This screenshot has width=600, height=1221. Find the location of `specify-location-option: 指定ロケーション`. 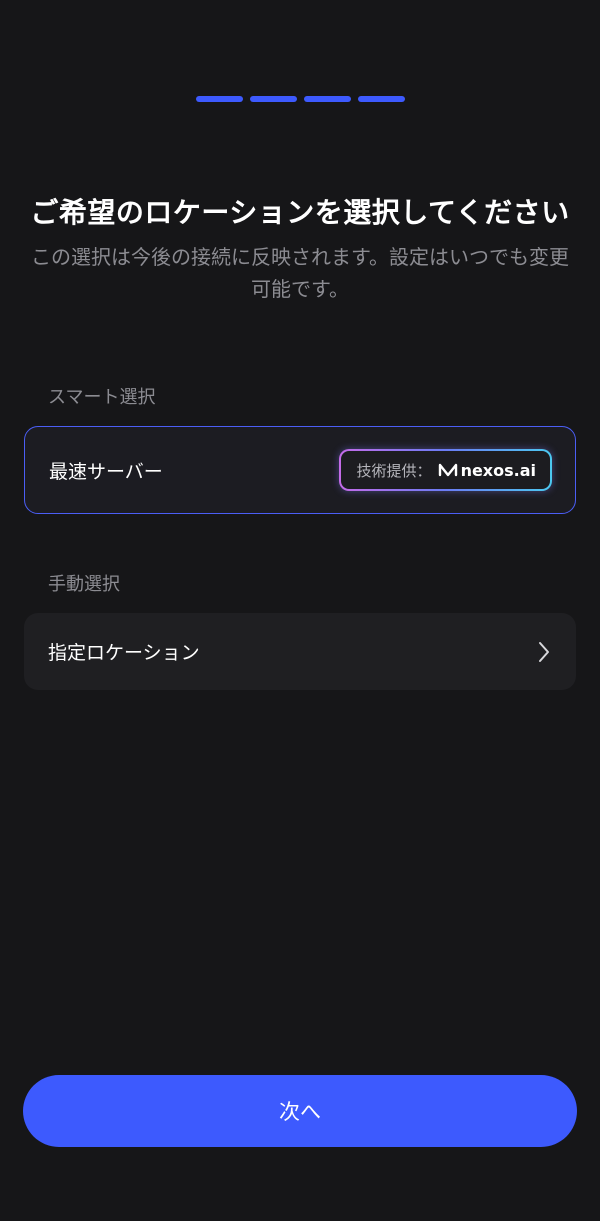

specify-location-option: 指定ロケーション is located at coordinates (300, 651).